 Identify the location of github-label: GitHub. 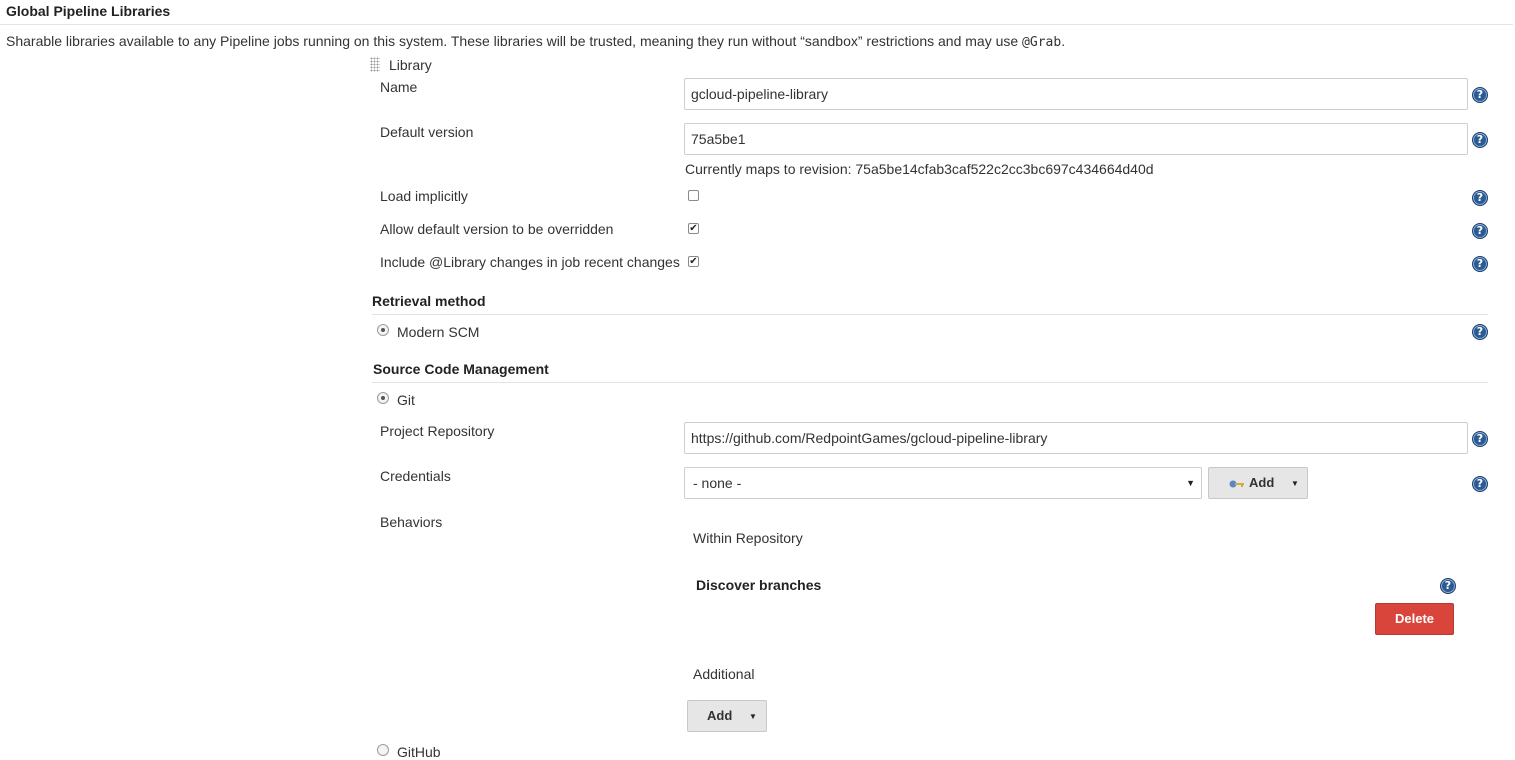
(419, 752).